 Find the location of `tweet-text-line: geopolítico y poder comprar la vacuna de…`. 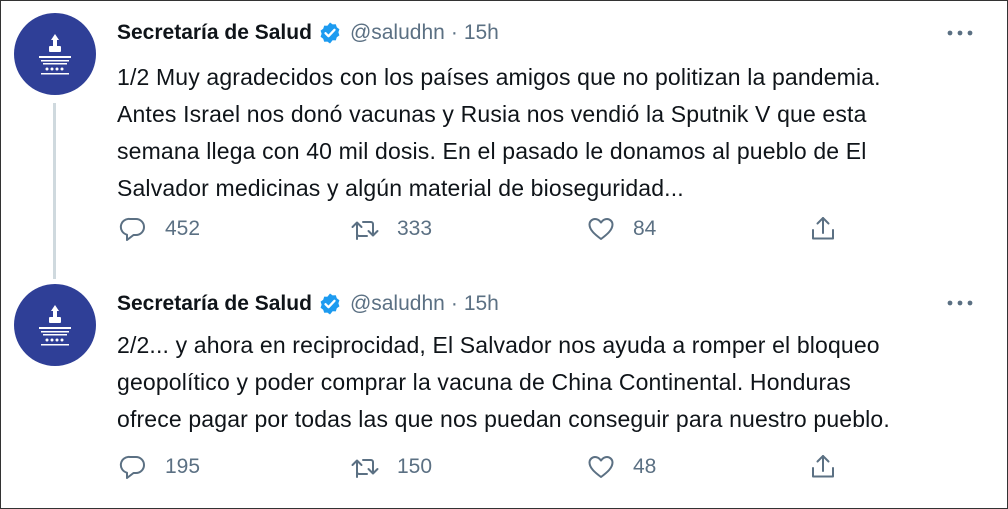

tweet-text-line: geopolítico y poder comprar la vacuna de… is located at coordinates (484, 382).